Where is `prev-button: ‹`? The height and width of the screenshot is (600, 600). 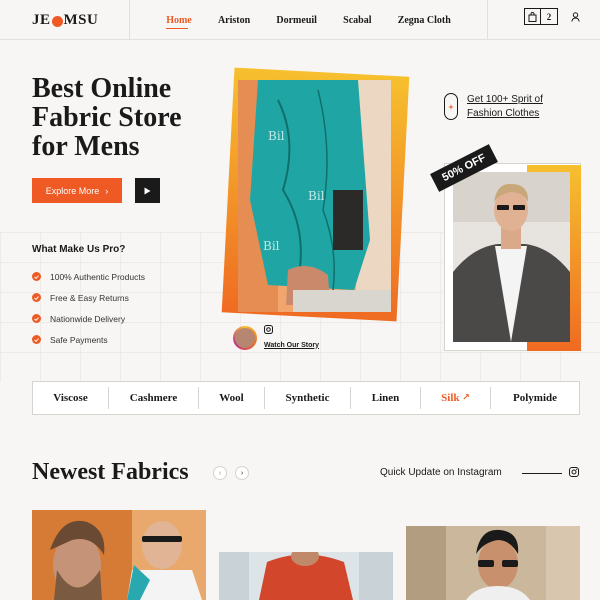
prev-button: ‹ is located at coordinates (220, 473).